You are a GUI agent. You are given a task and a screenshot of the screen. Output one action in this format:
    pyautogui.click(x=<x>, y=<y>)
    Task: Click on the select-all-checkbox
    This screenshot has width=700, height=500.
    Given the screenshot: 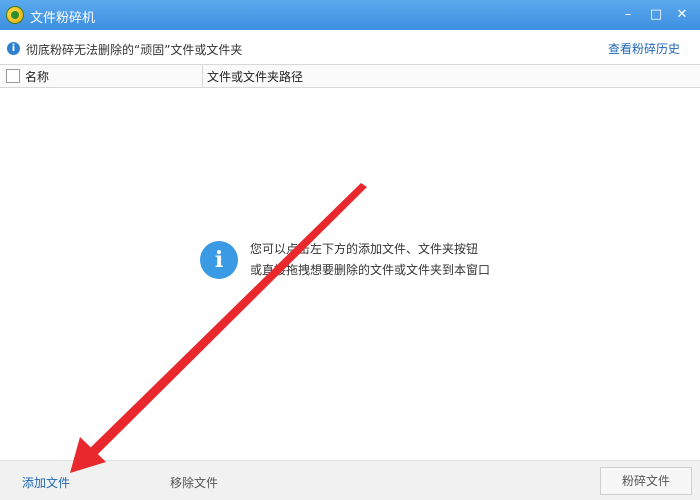 What is the action you would take?
    pyautogui.click(x=13, y=76)
    